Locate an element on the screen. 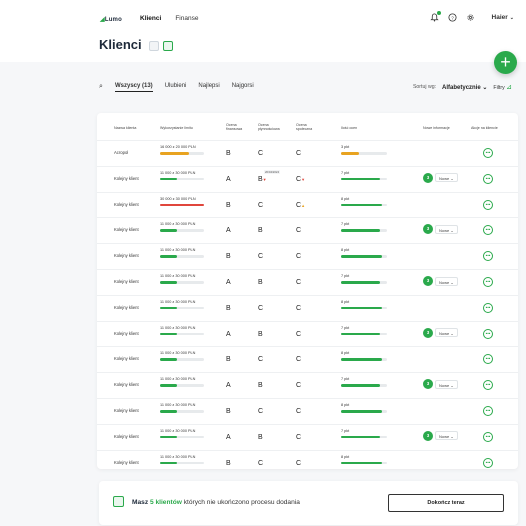 This screenshot has width=526, height=526. gear-icon is located at coordinates (471, 17).